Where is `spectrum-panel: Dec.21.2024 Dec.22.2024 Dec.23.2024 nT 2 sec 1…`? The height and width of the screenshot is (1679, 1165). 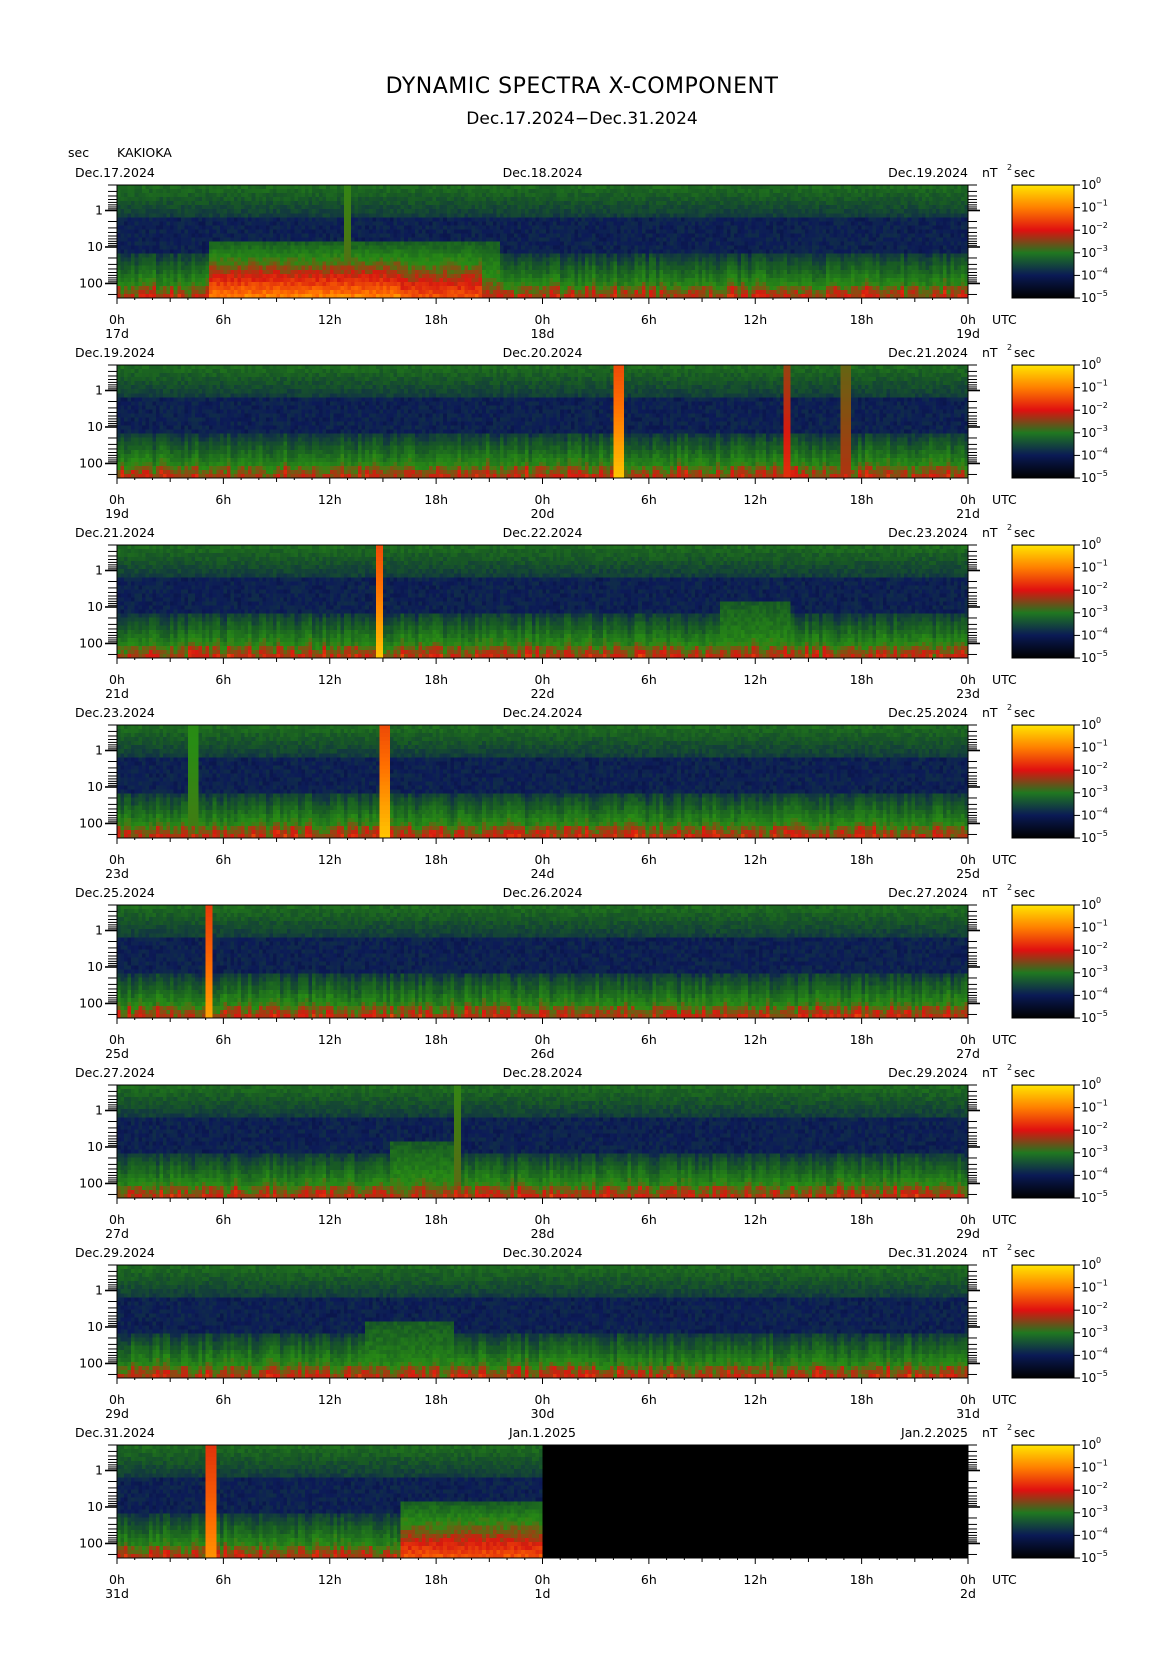 spectrum-panel: Dec.21.2024 Dec.22.2024 Dec.23.2024 nT 2 sec 1… is located at coordinates (591, 612).